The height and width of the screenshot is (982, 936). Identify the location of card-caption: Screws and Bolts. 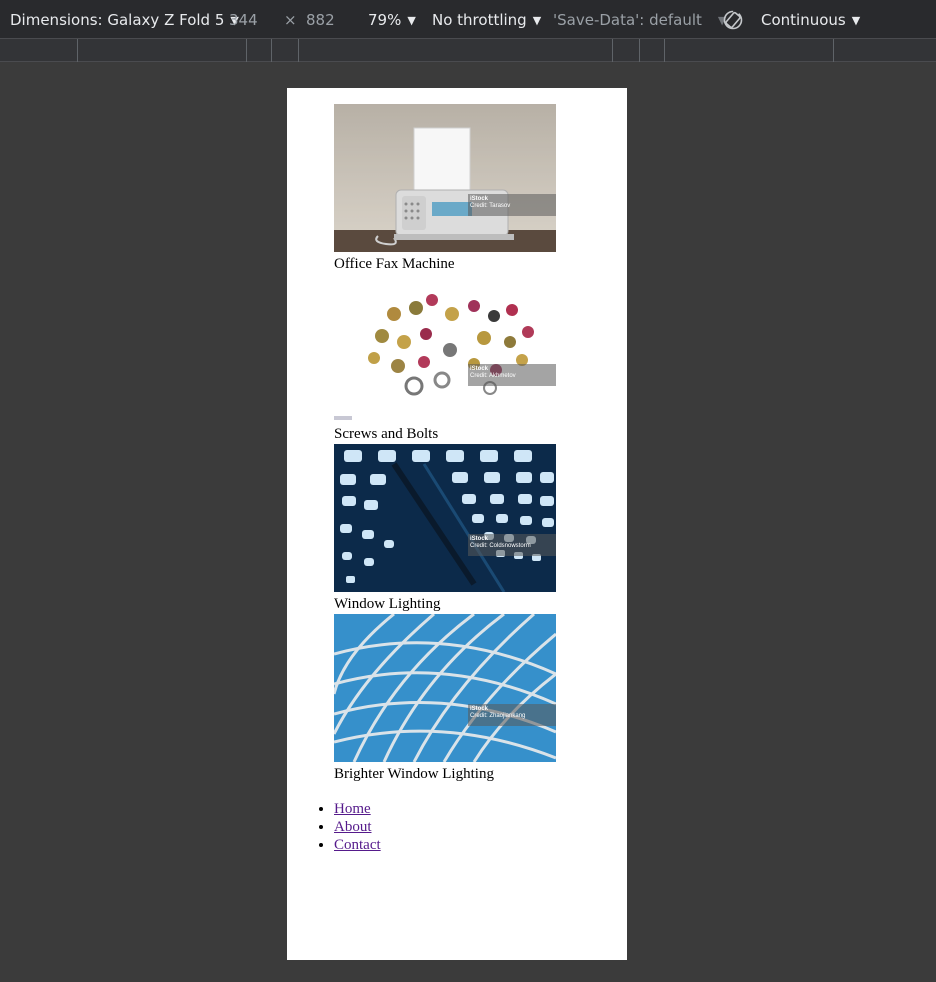
(386, 434).